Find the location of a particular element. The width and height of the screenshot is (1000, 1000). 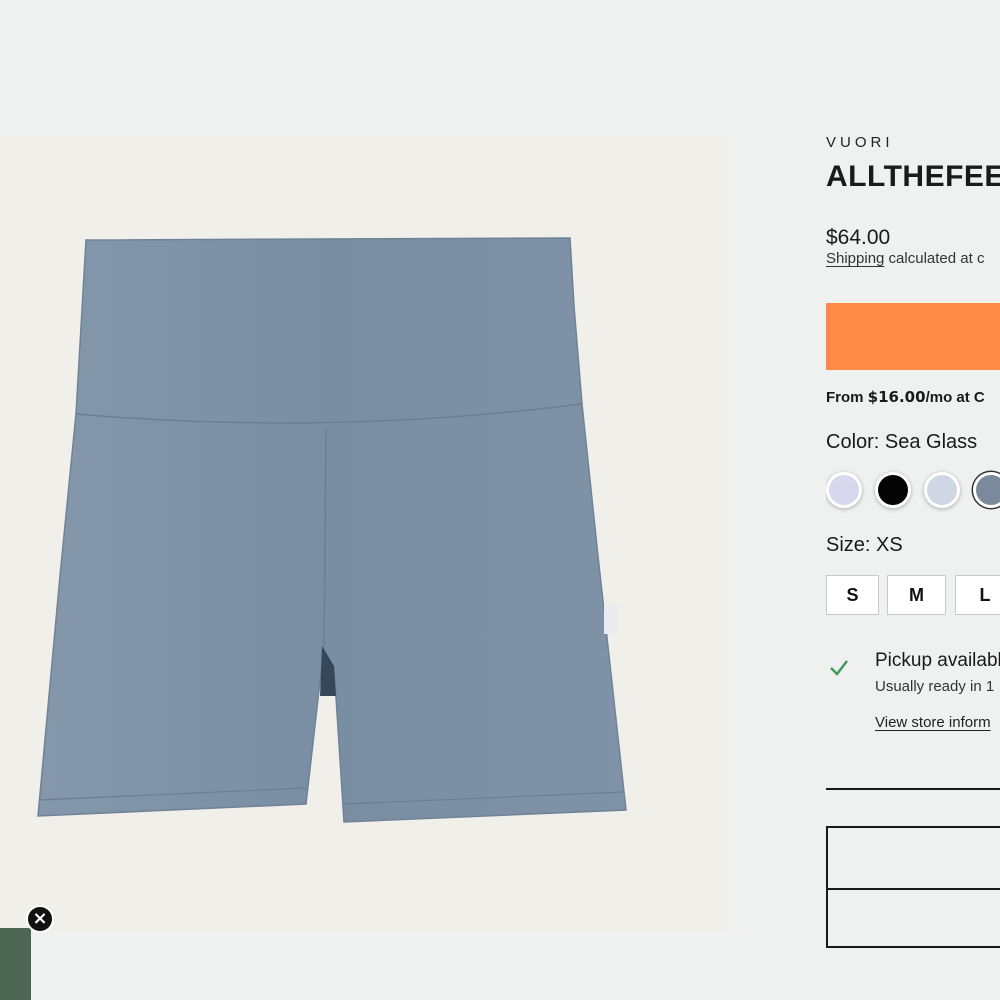

check-icon is located at coordinates (839, 668).